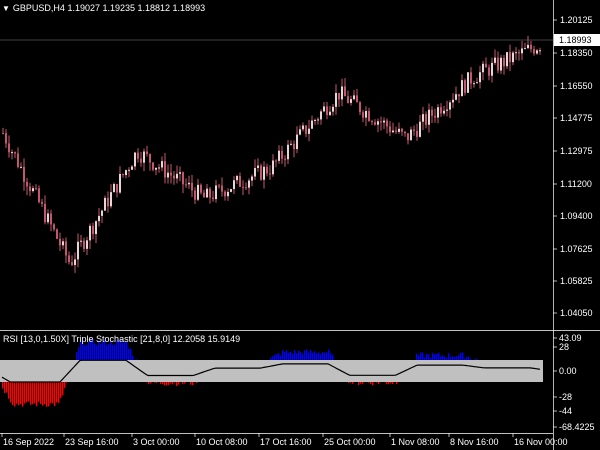 This screenshot has height=450, width=600. Describe the element at coordinates (577, 40) in the screenshot. I see `current-price-label: 1.18993` at that location.